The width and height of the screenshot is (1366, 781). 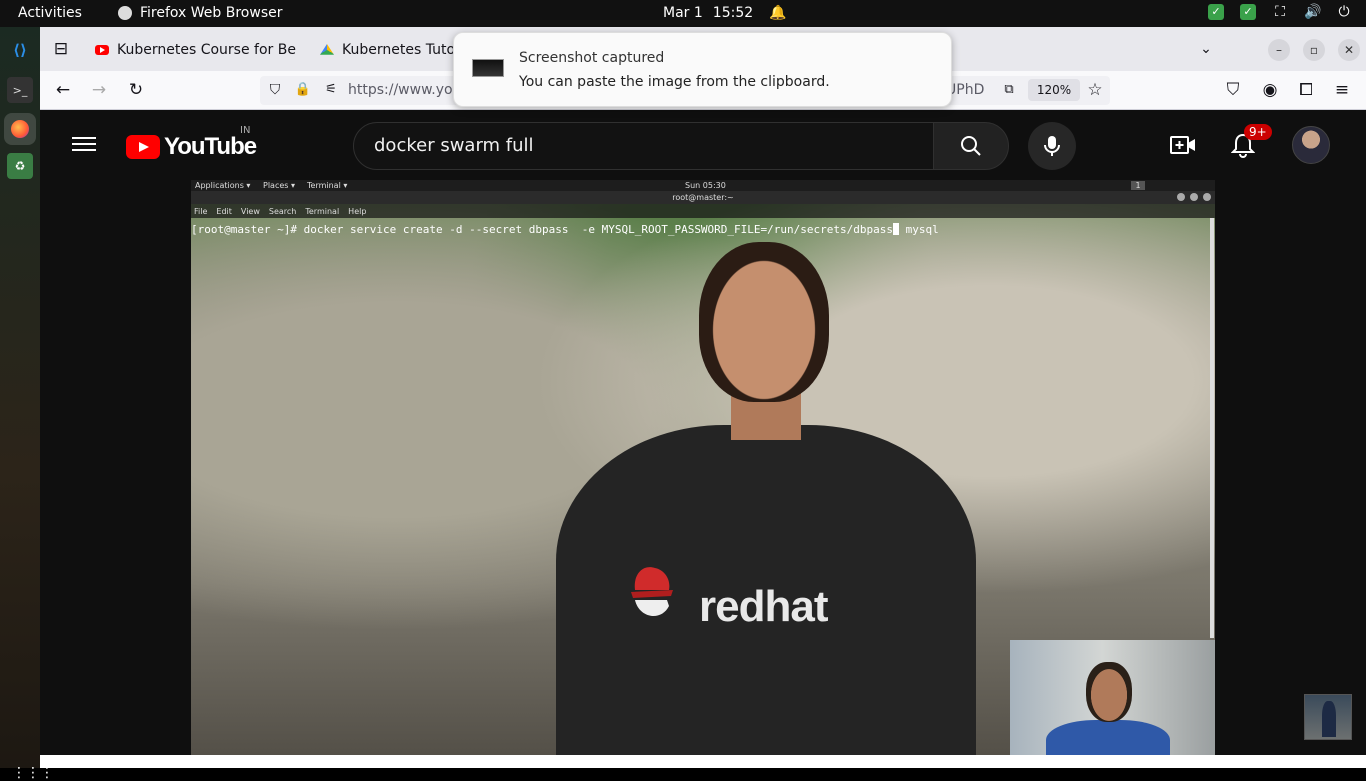 I want to click on video-terminal-titlebar: root@master:~, so click(x=703, y=197).